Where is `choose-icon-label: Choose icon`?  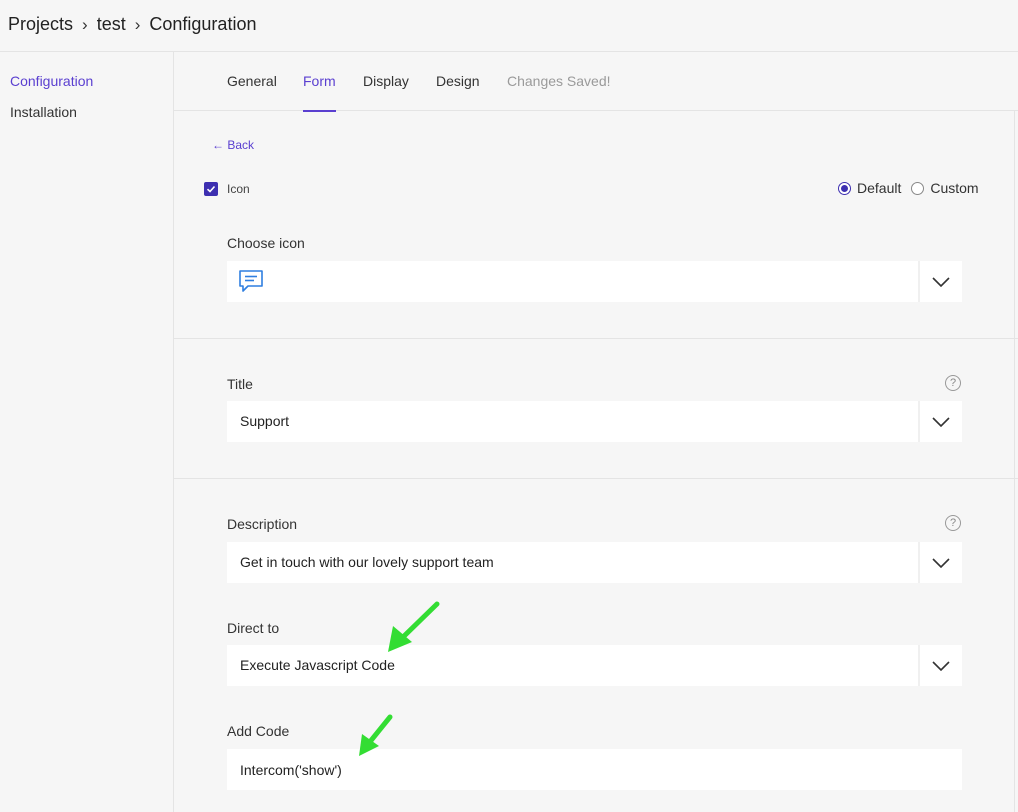 choose-icon-label: Choose icon is located at coordinates (266, 243).